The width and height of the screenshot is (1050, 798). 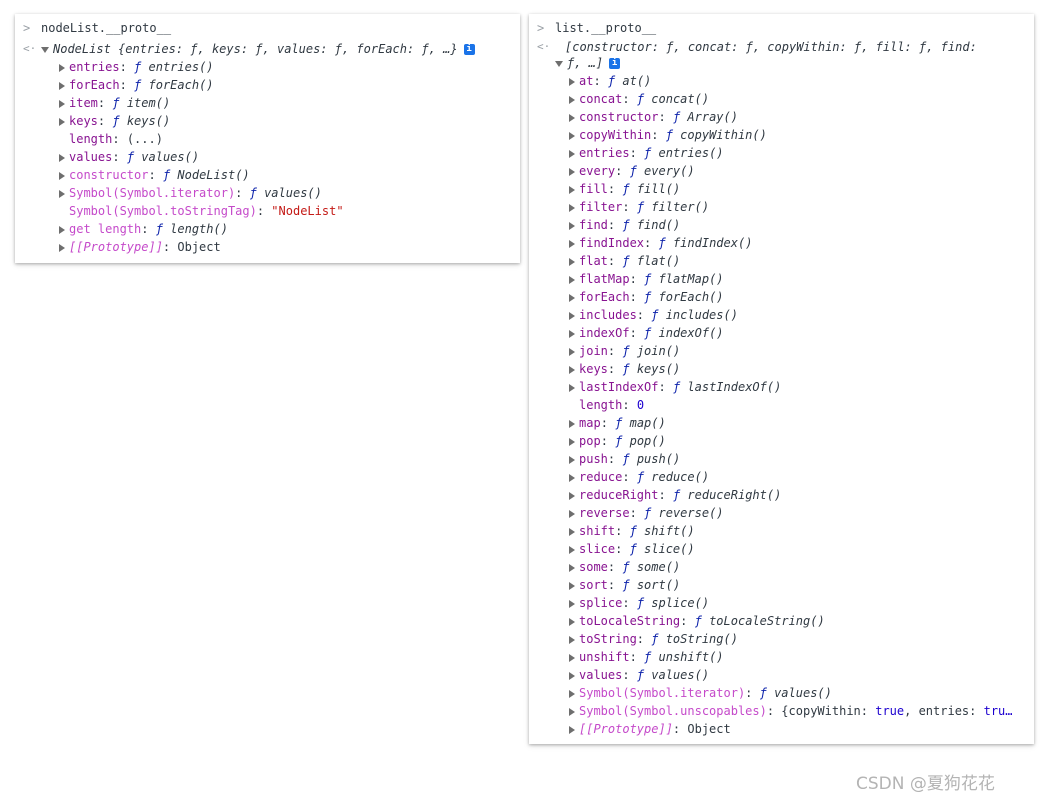 I want to click on property-row: toString: ƒ toString(), so click(x=653, y=639).